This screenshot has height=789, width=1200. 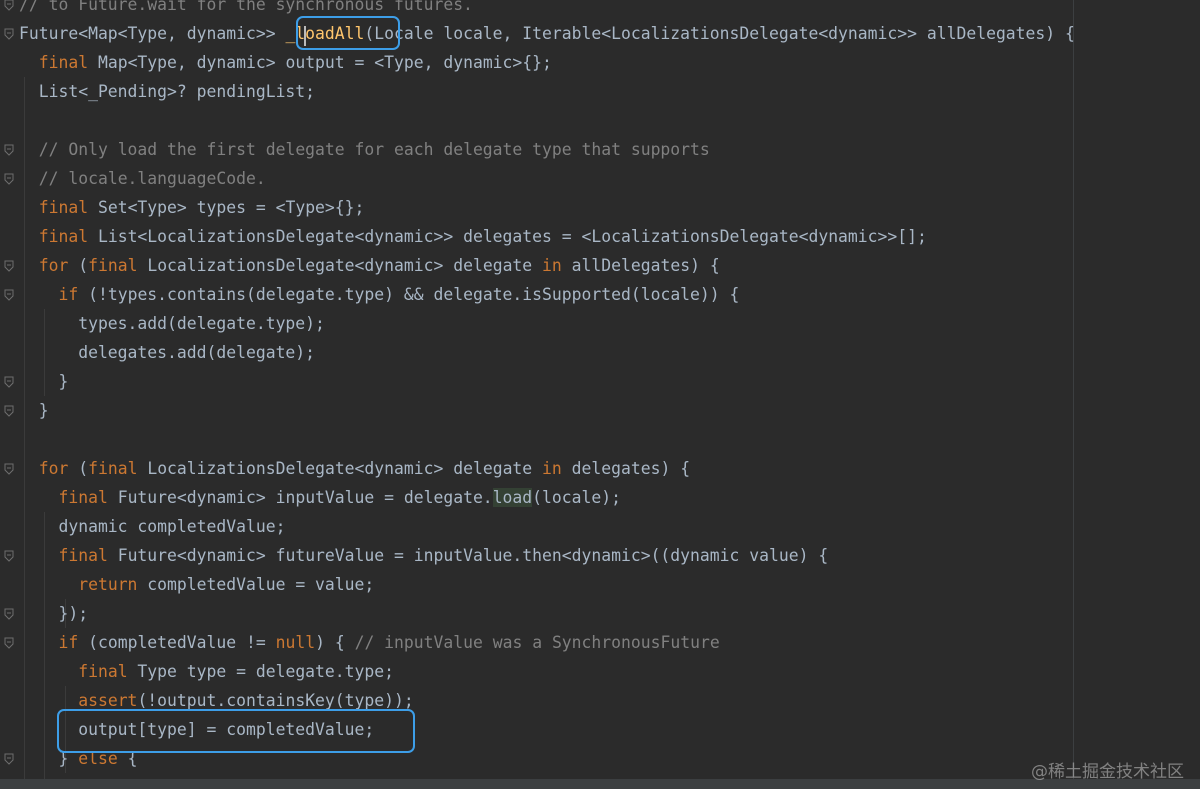 I want to click on code-token: Future<dynamic> inputValue = delegate., so click(x=300, y=497).